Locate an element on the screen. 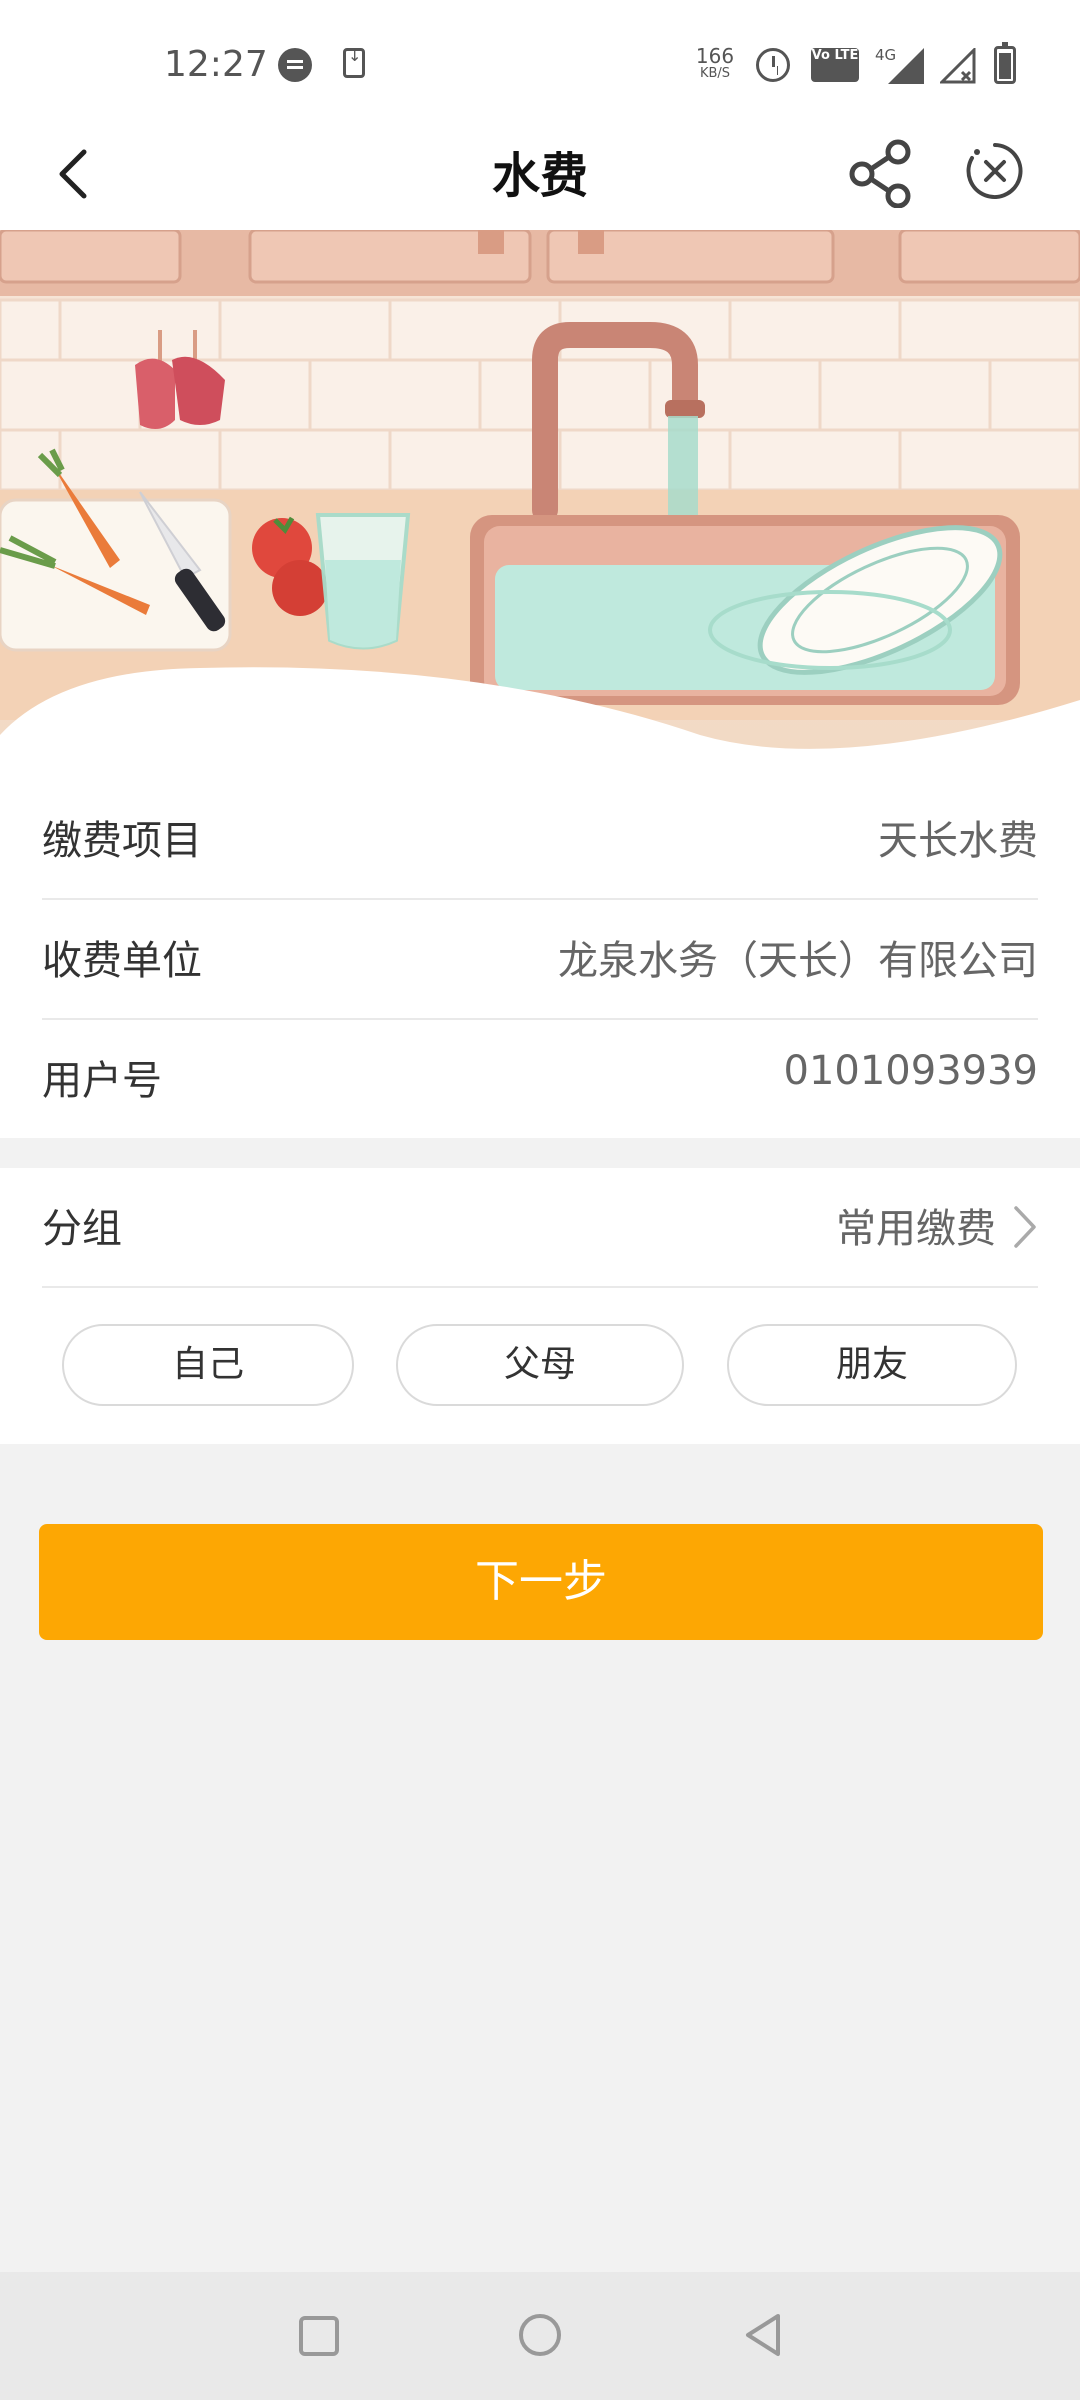 The height and width of the screenshot is (2400, 1080). system-nav-bar is located at coordinates (540, 2336).